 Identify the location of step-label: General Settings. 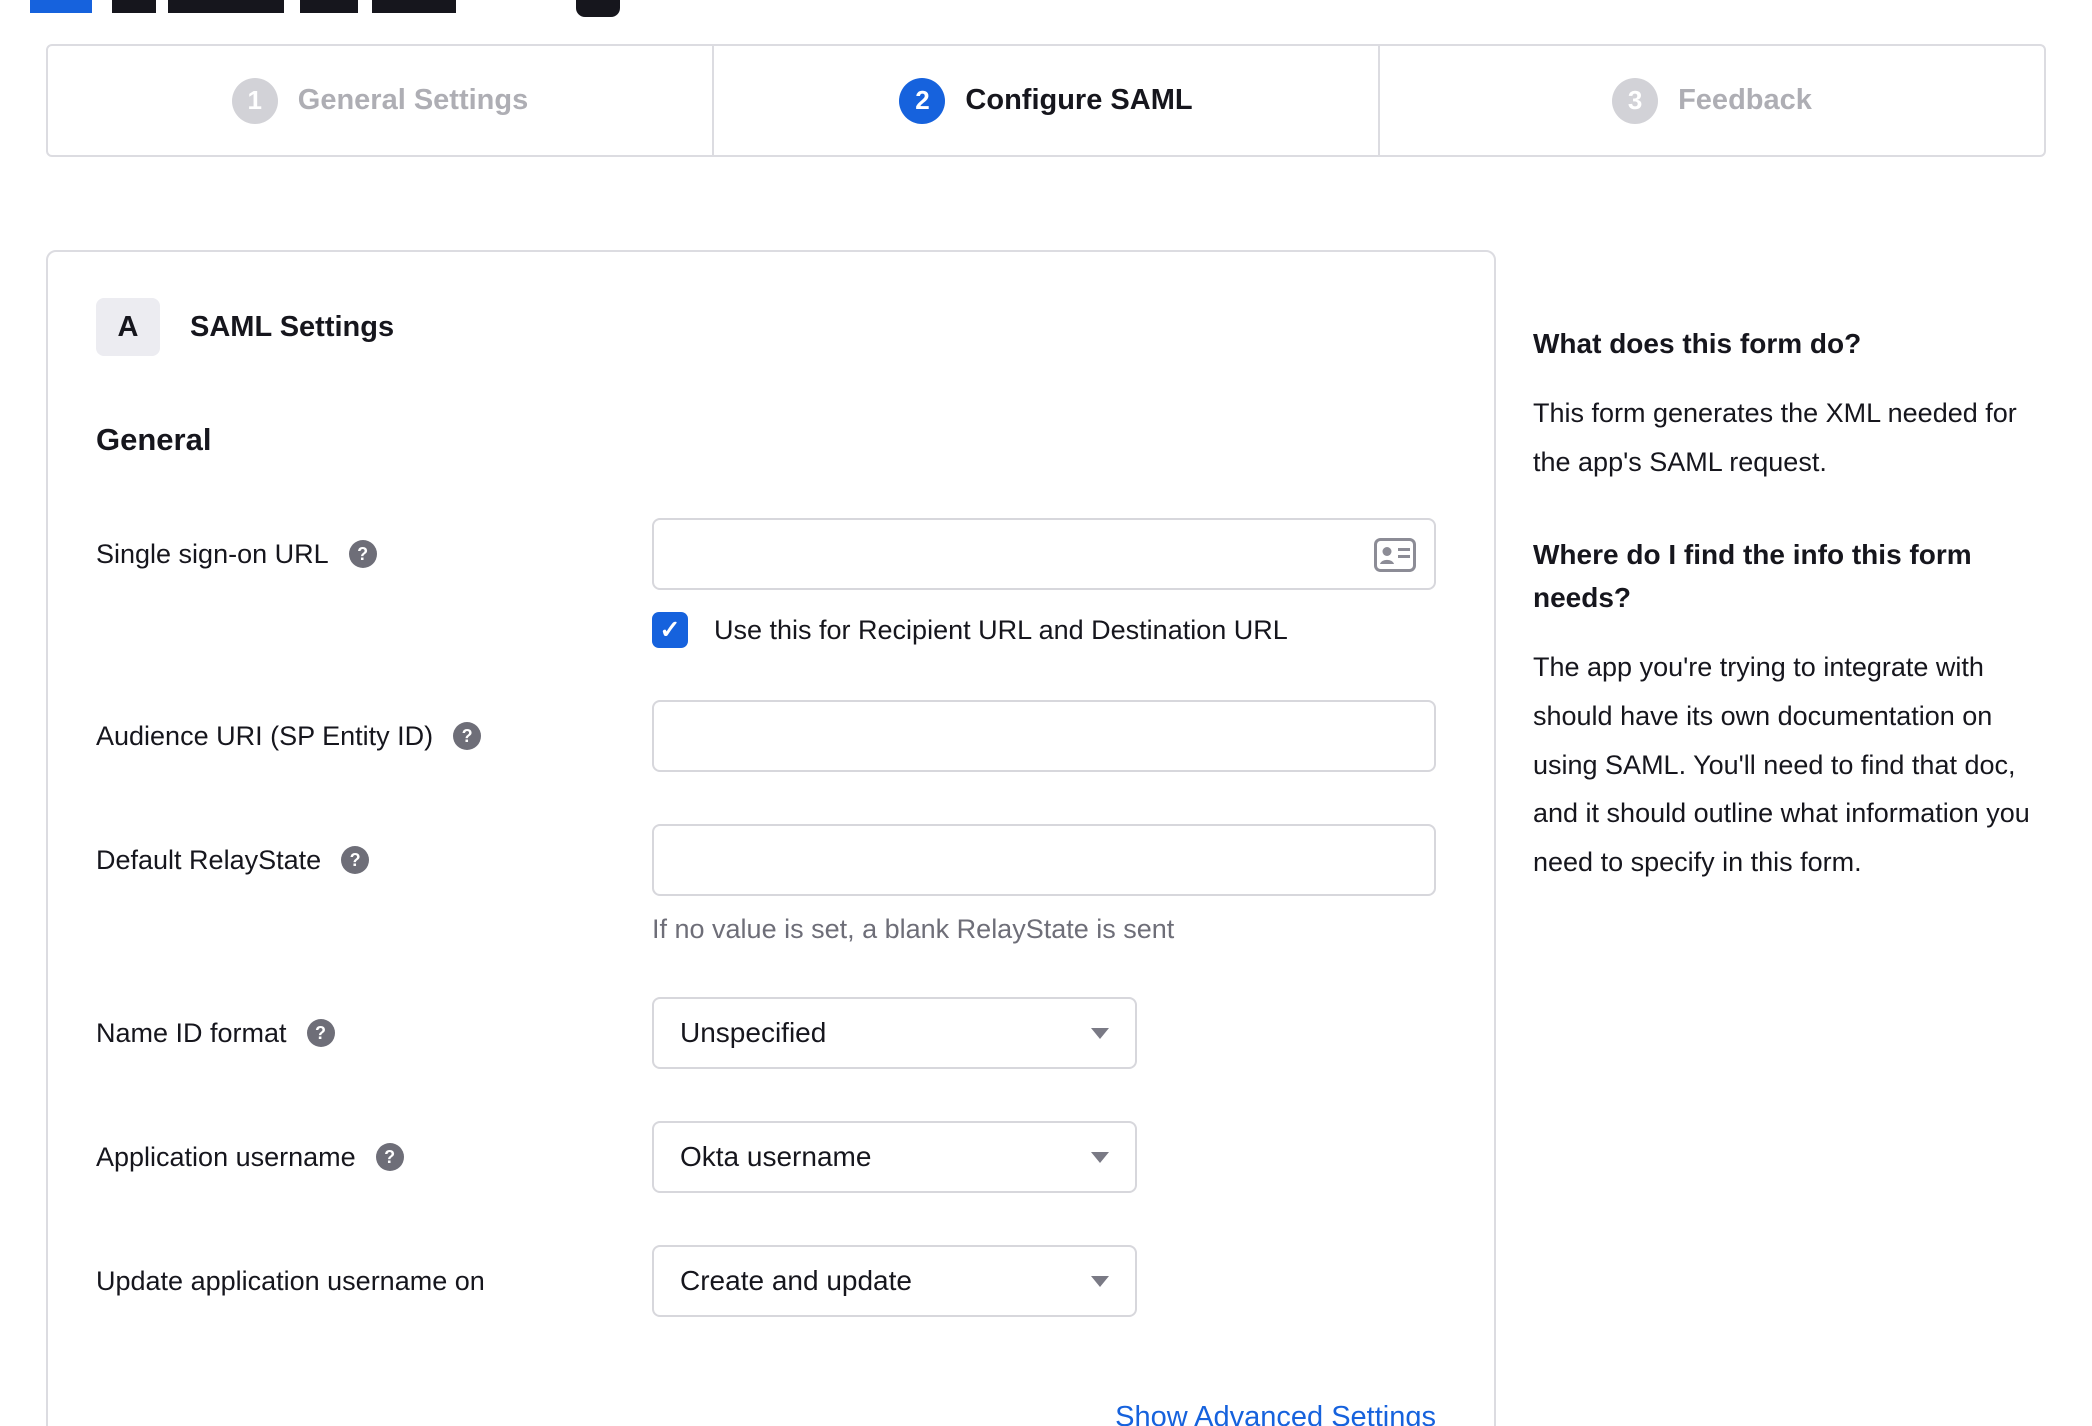
(413, 100).